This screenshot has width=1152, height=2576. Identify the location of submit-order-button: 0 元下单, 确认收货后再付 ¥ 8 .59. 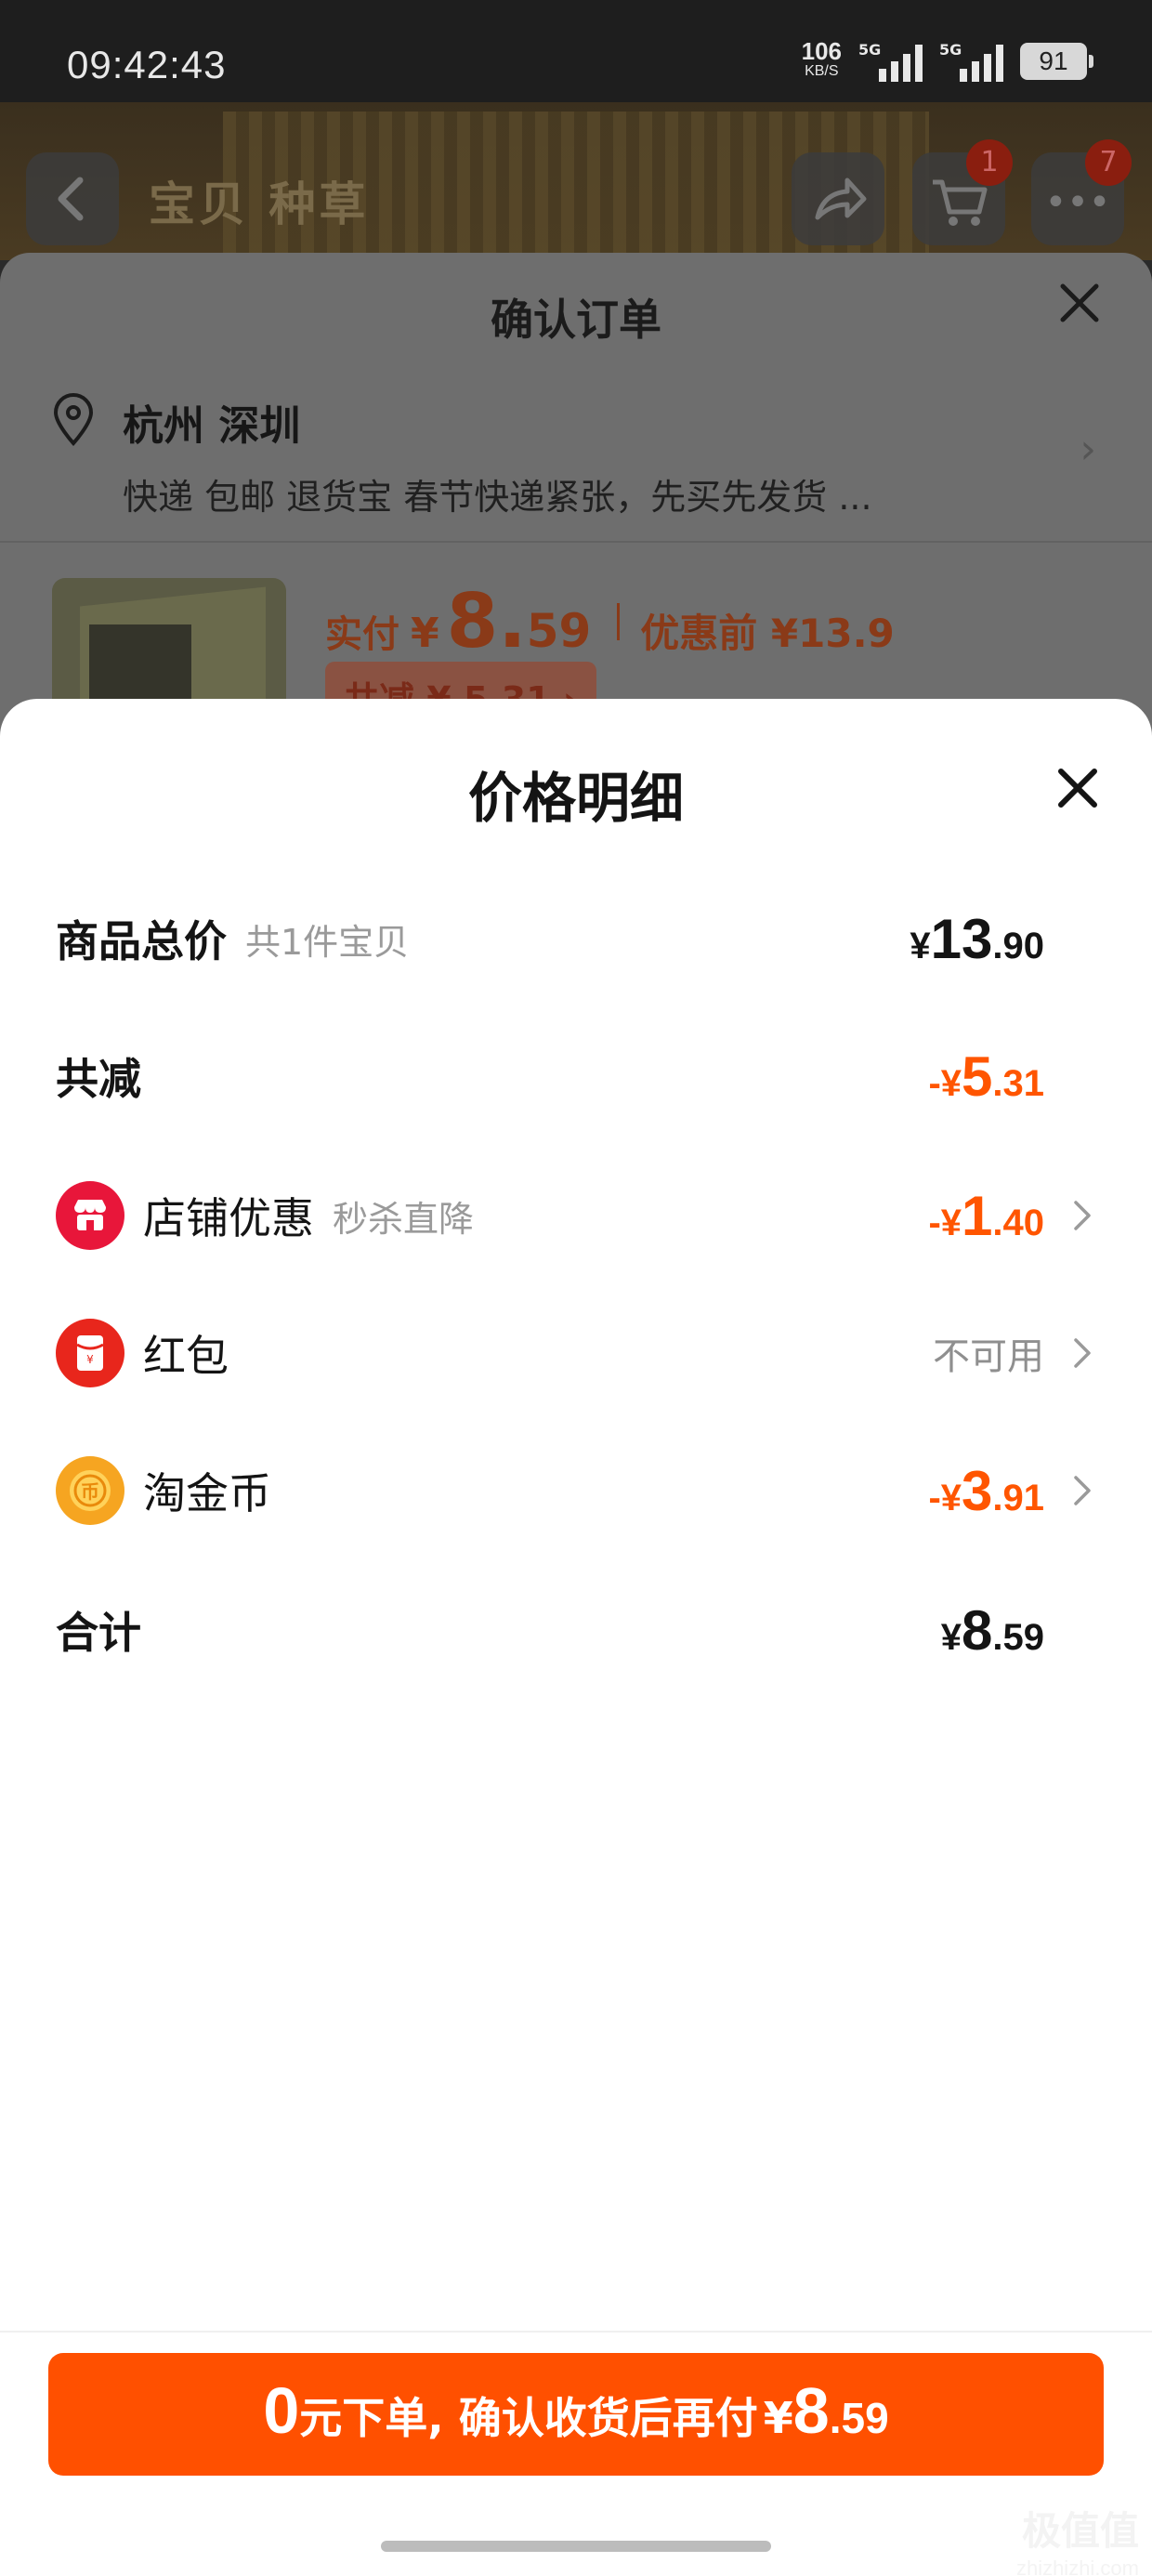
(576, 2414).